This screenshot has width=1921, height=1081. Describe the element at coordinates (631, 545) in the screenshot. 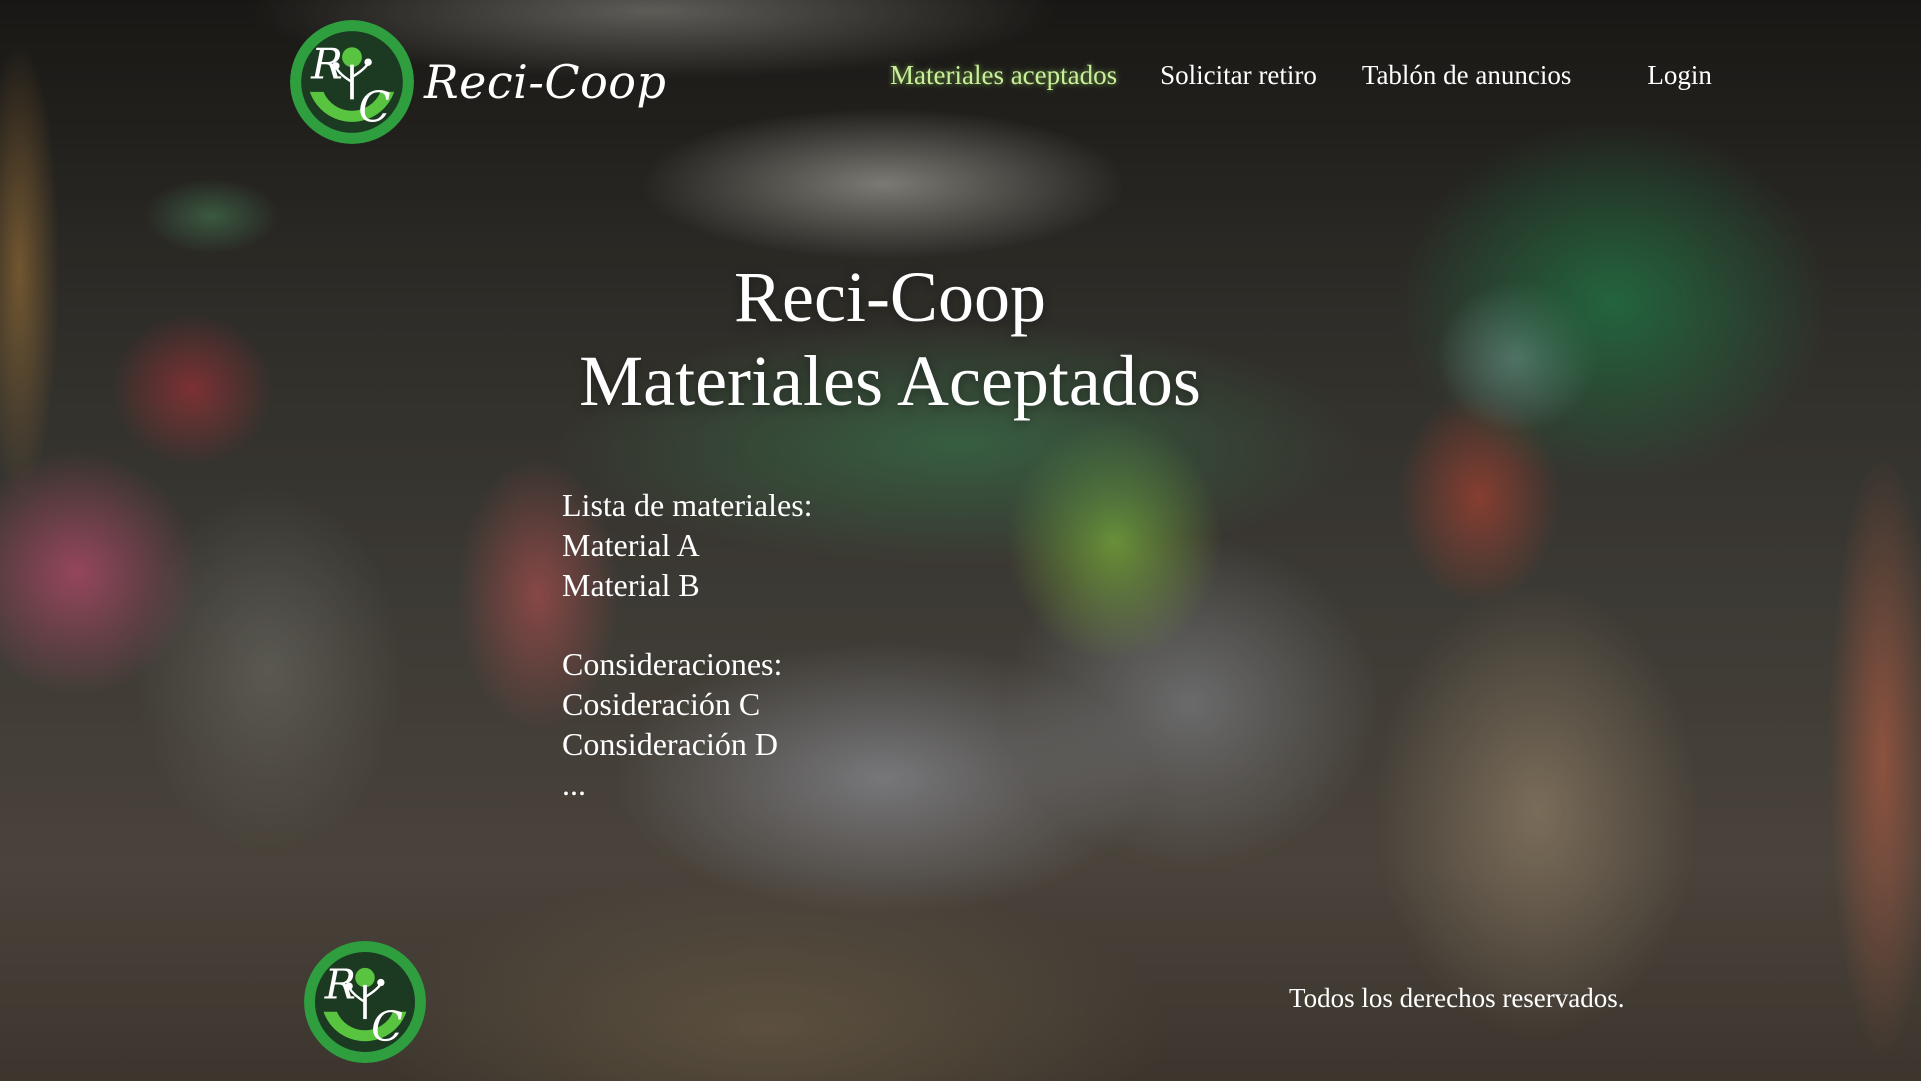

I see `list-item: Material A` at that location.